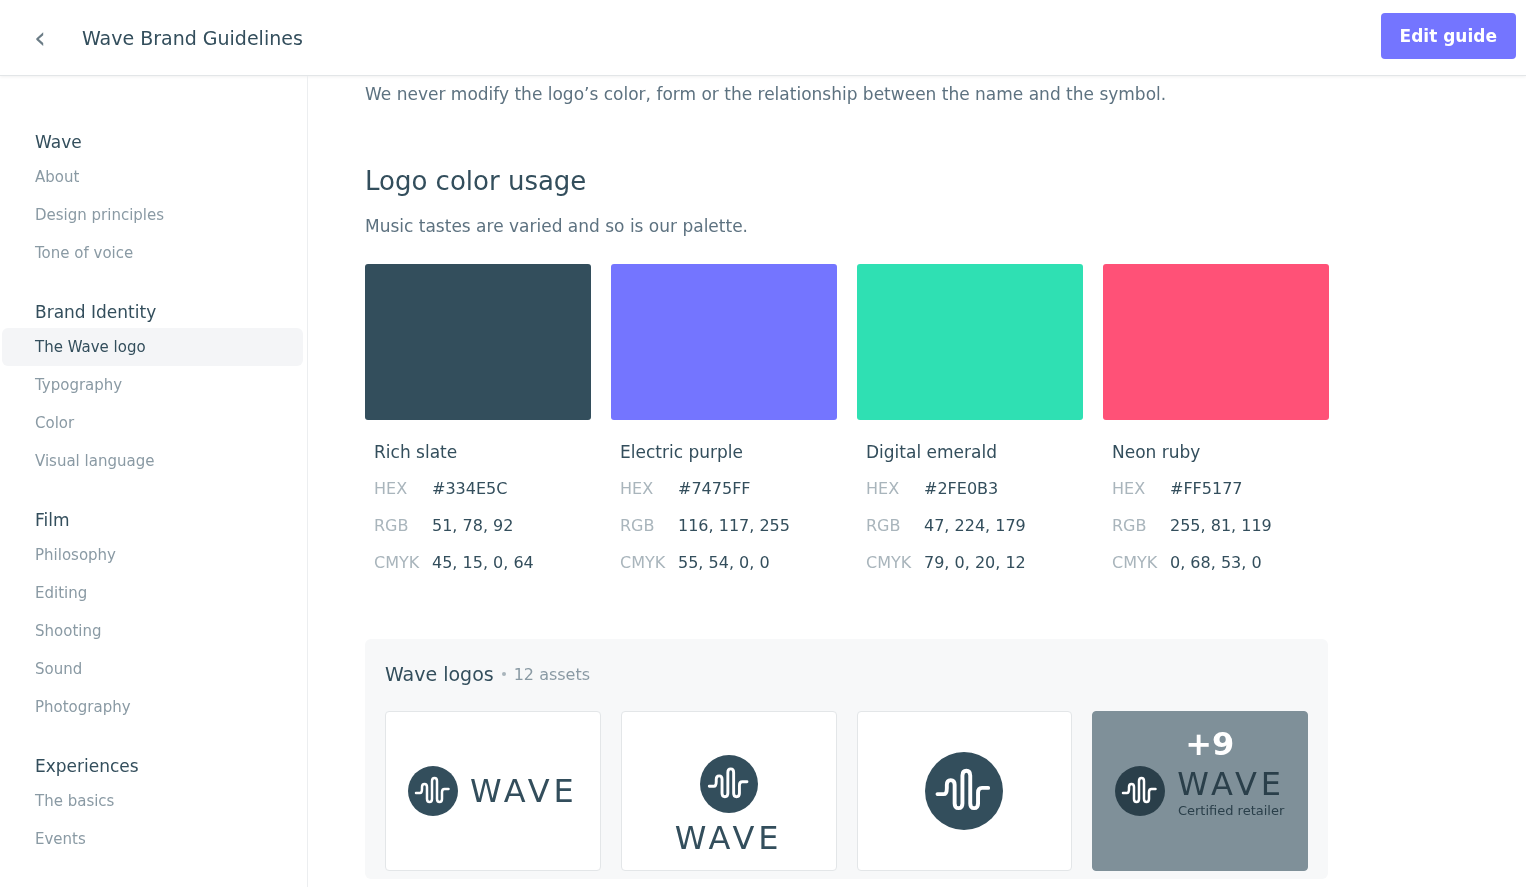 The height and width of the screenshot is (888, 1526). I want to click on sidebar-item: The Wave logo, so click(152, 347).